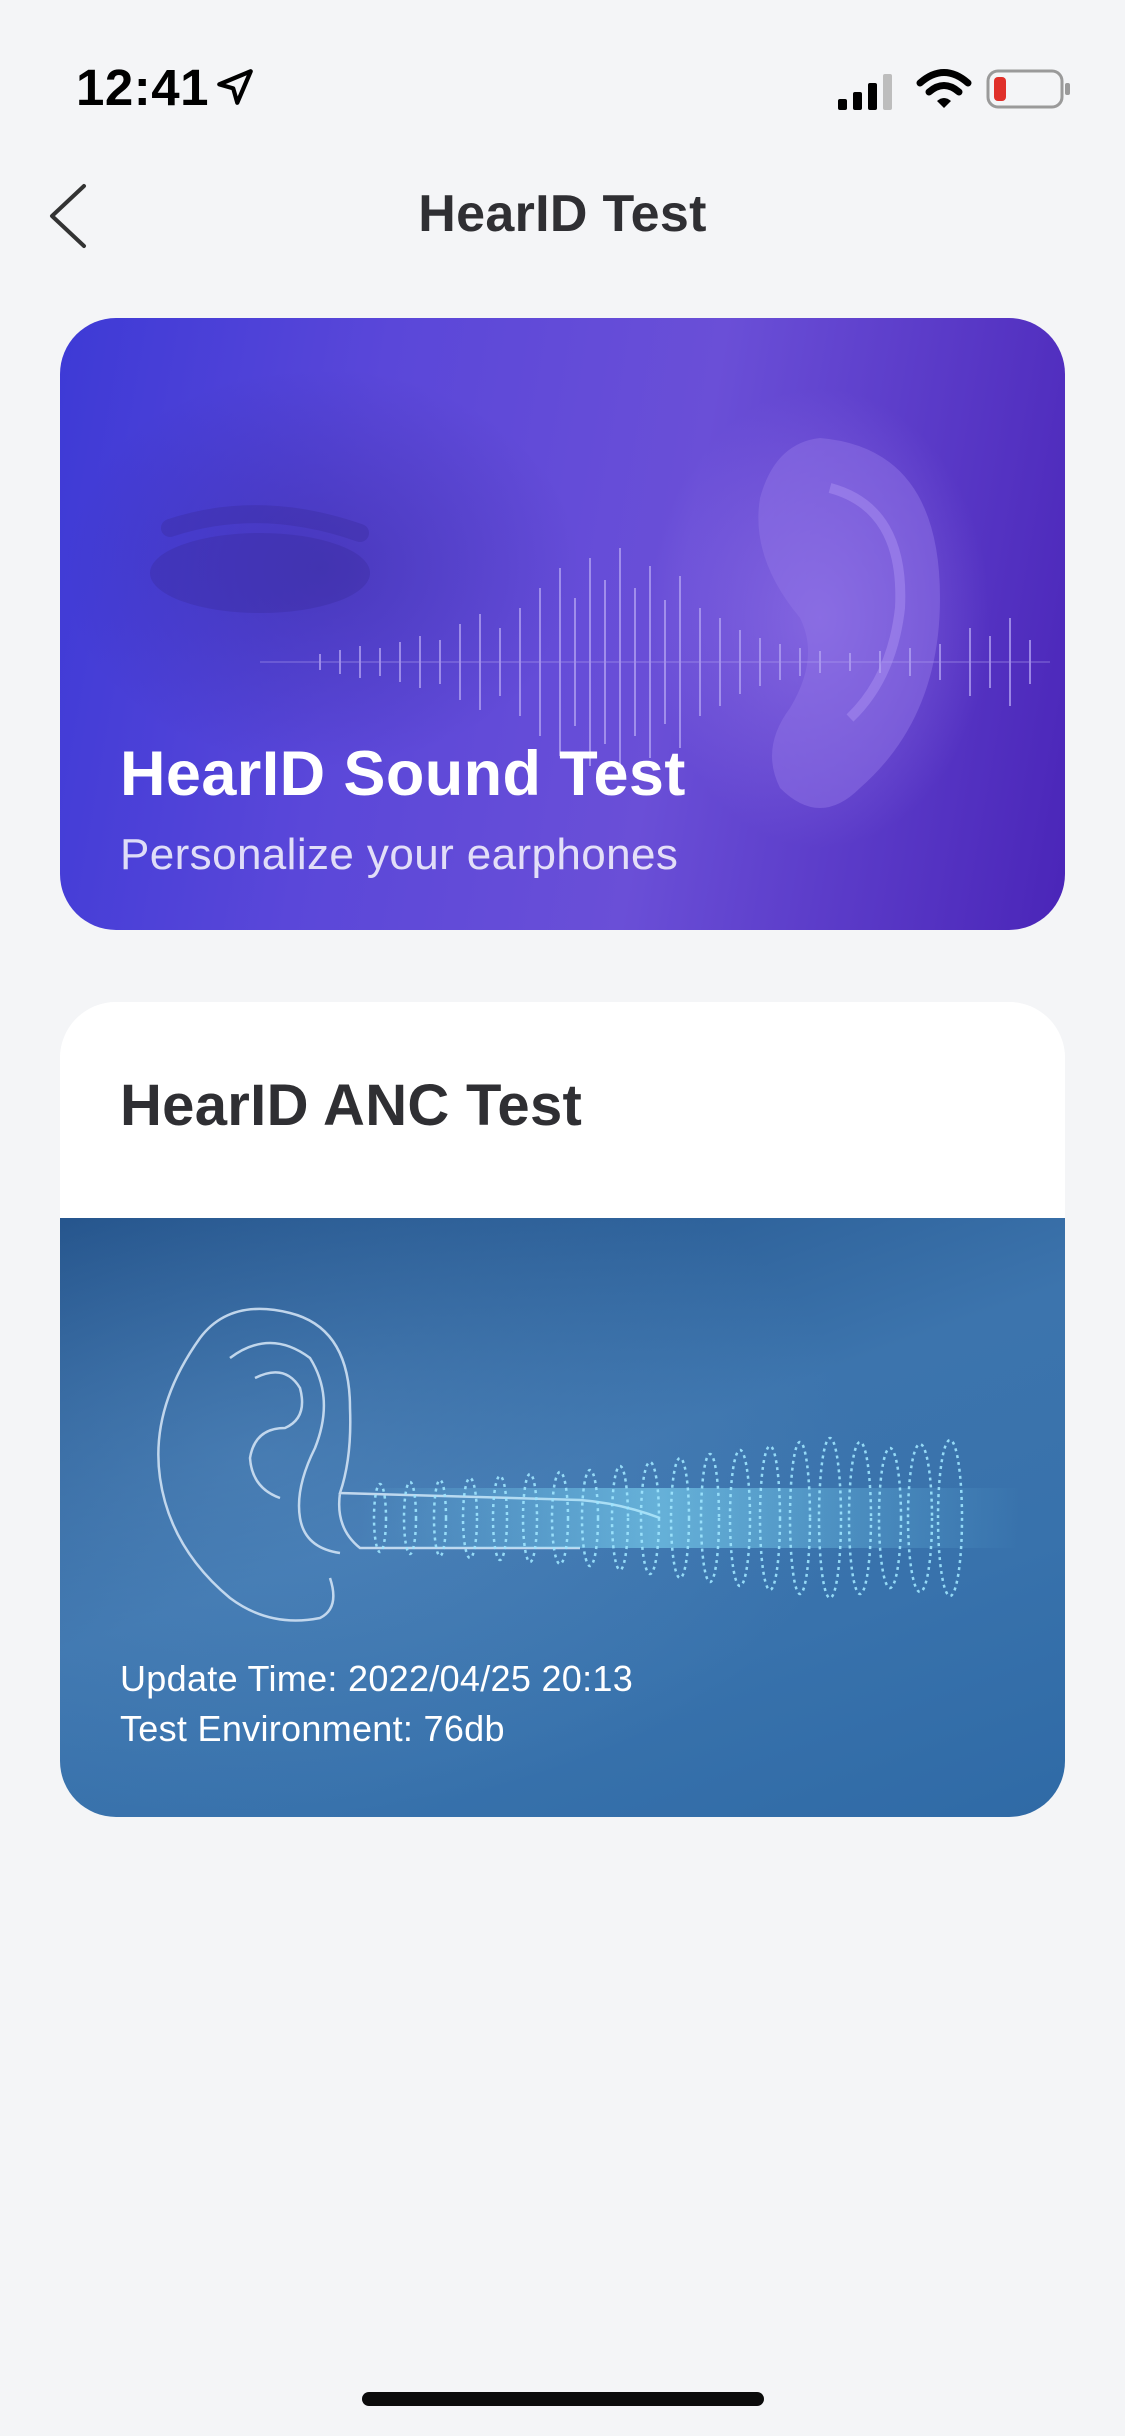 This screenshot has width=1125, height=2436. Describe the element at coordinates (944, 88) in the screenshot. I see `wifi-icon` at that location.